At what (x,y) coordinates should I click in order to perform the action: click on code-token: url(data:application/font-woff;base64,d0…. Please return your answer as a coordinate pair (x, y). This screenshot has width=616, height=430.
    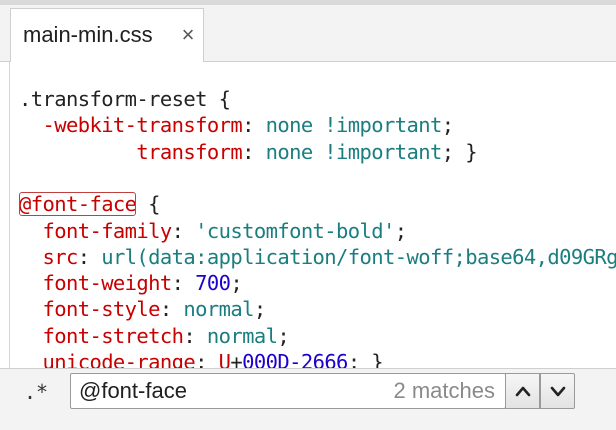
    Looking at the image, I should click on (358, 256).